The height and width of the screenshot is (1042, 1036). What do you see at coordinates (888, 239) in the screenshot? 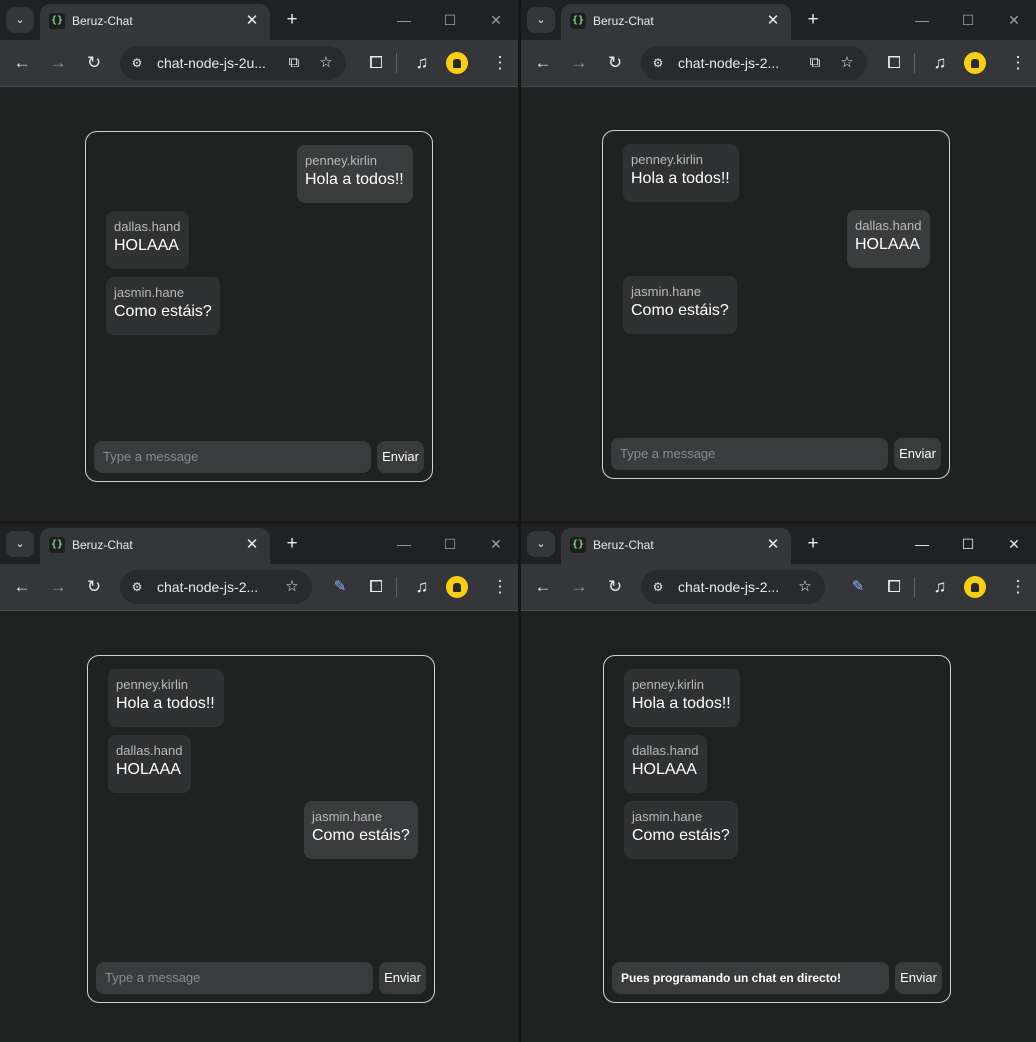
I see `chat-message: dallas.hand HOLAAA` at bounding box center [888, 239].